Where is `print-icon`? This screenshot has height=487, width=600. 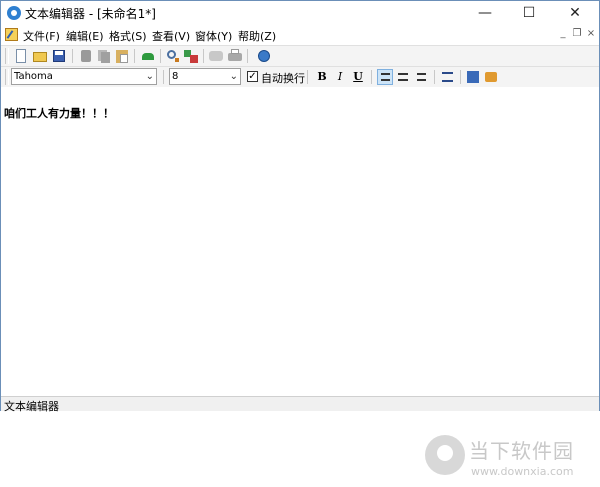
print-icon is located at coordinates (235, 56).